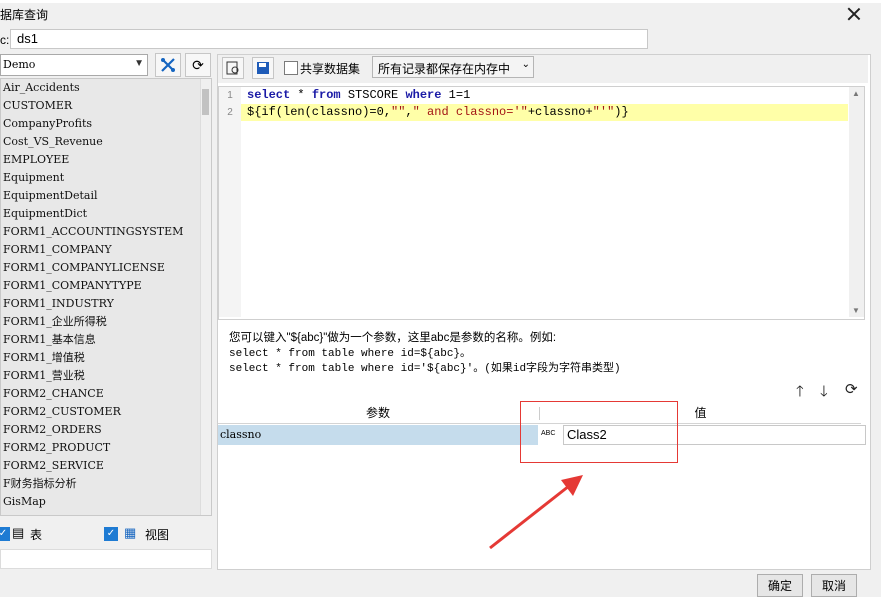 The image size is (881, 597). What do you see at coordinates (101, 430) in the screenshot?
I see `list-item: FORM2_ORDERS` at bounding box center [101, 430].